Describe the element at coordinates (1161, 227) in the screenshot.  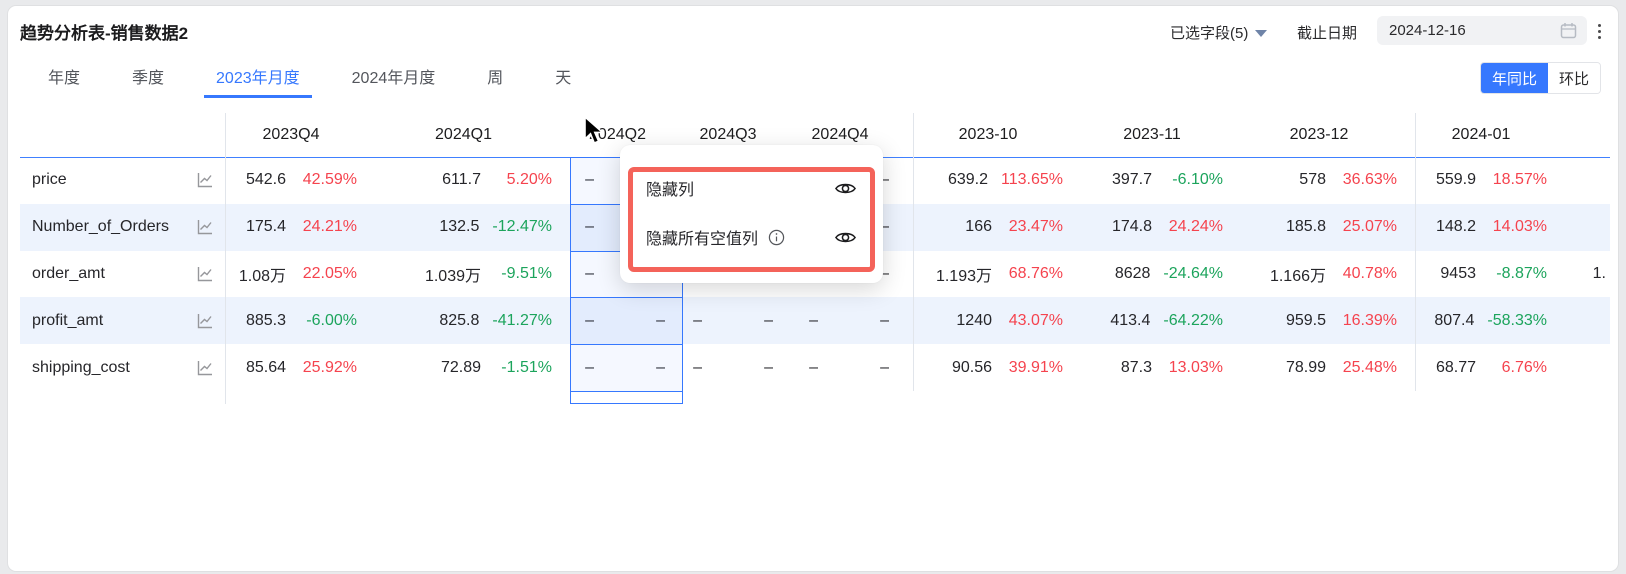
I see `value-cell: 174.8 24.24%` at that location.